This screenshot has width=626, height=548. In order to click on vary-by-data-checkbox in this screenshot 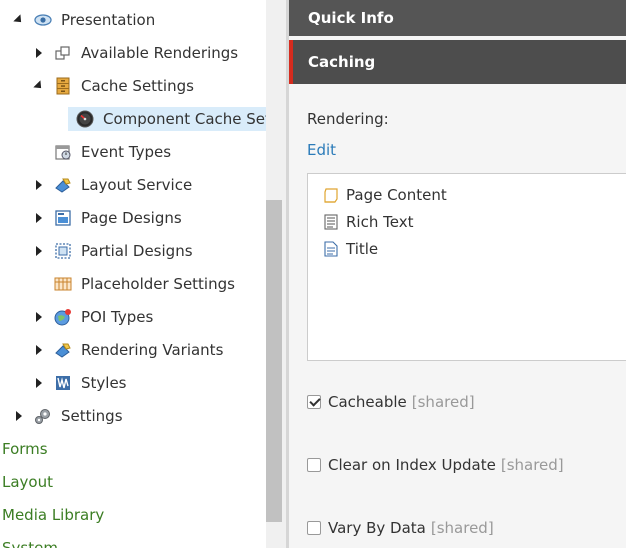, I will do `click(314, 528)`.